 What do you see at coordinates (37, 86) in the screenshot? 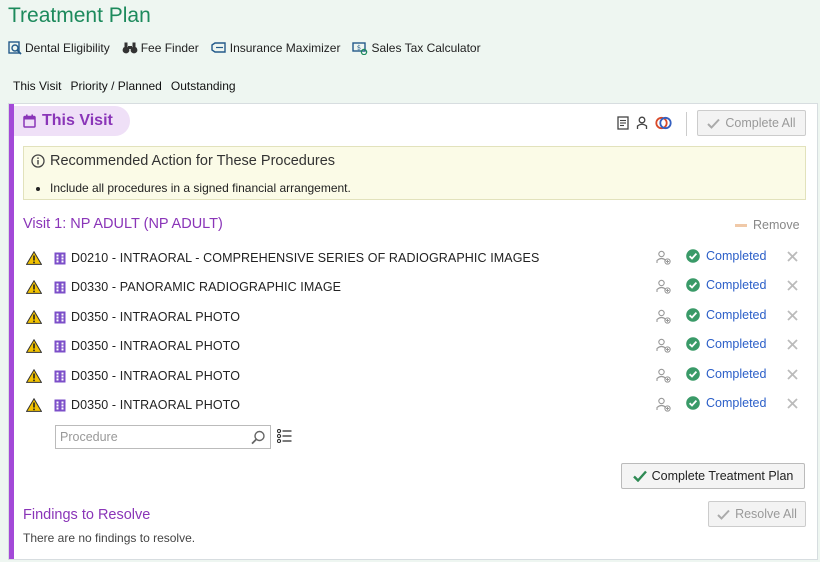
I see `tab-this-visit: This Visit` at bounding box center [37, 86].